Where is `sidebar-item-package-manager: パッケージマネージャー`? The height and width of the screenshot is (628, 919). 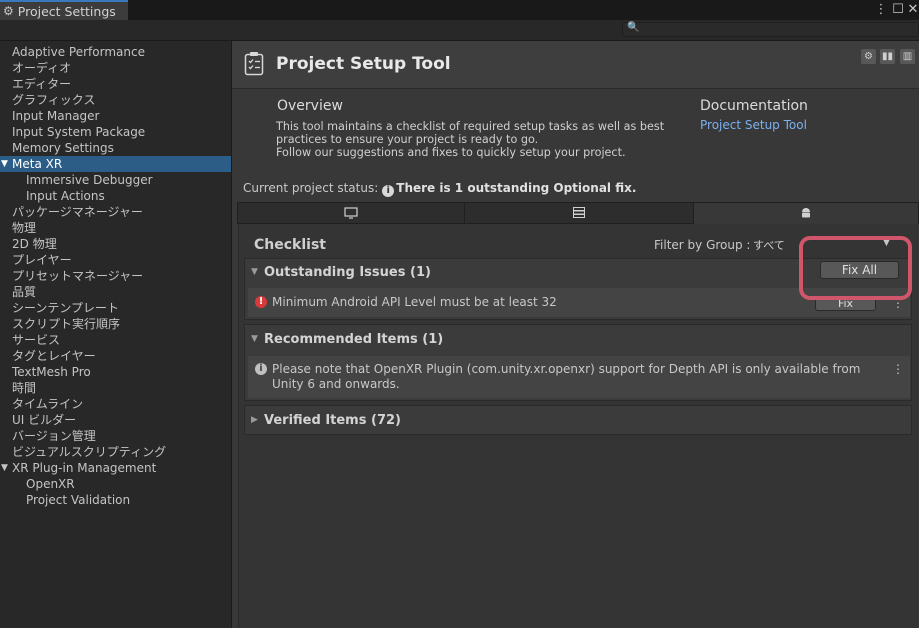
sidebar-item-package-manager: パッケージマネージャー is located at coordinates (115, 212).